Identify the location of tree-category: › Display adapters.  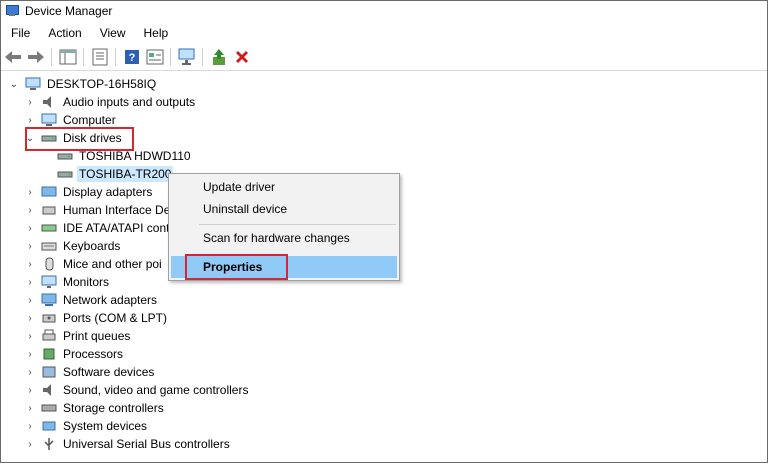
(89, 192).